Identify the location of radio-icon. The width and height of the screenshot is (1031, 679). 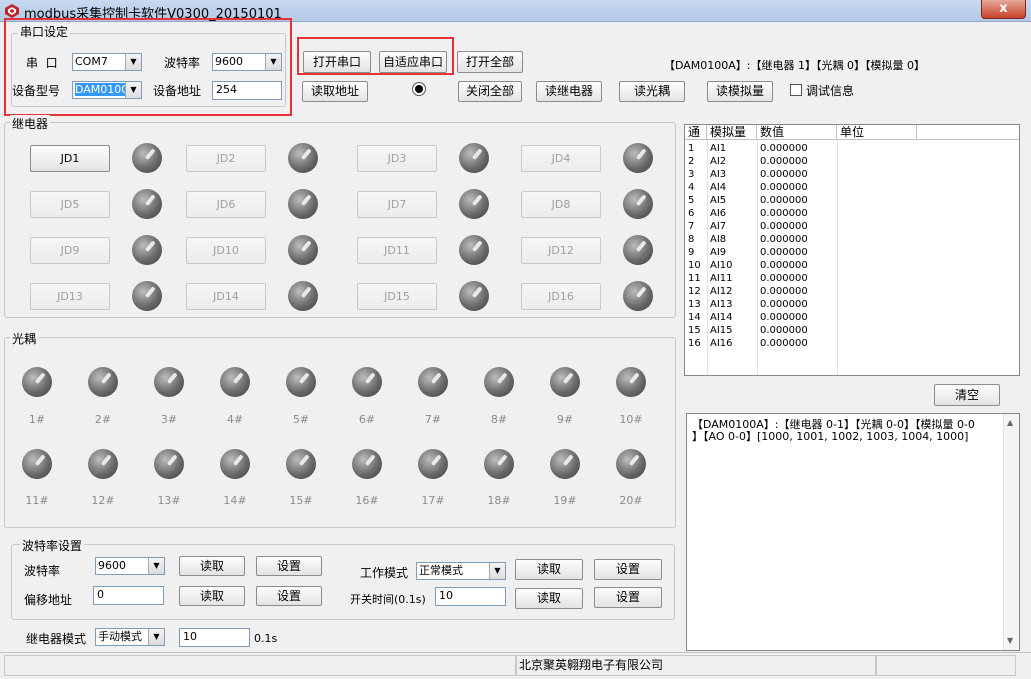
(419, 89).